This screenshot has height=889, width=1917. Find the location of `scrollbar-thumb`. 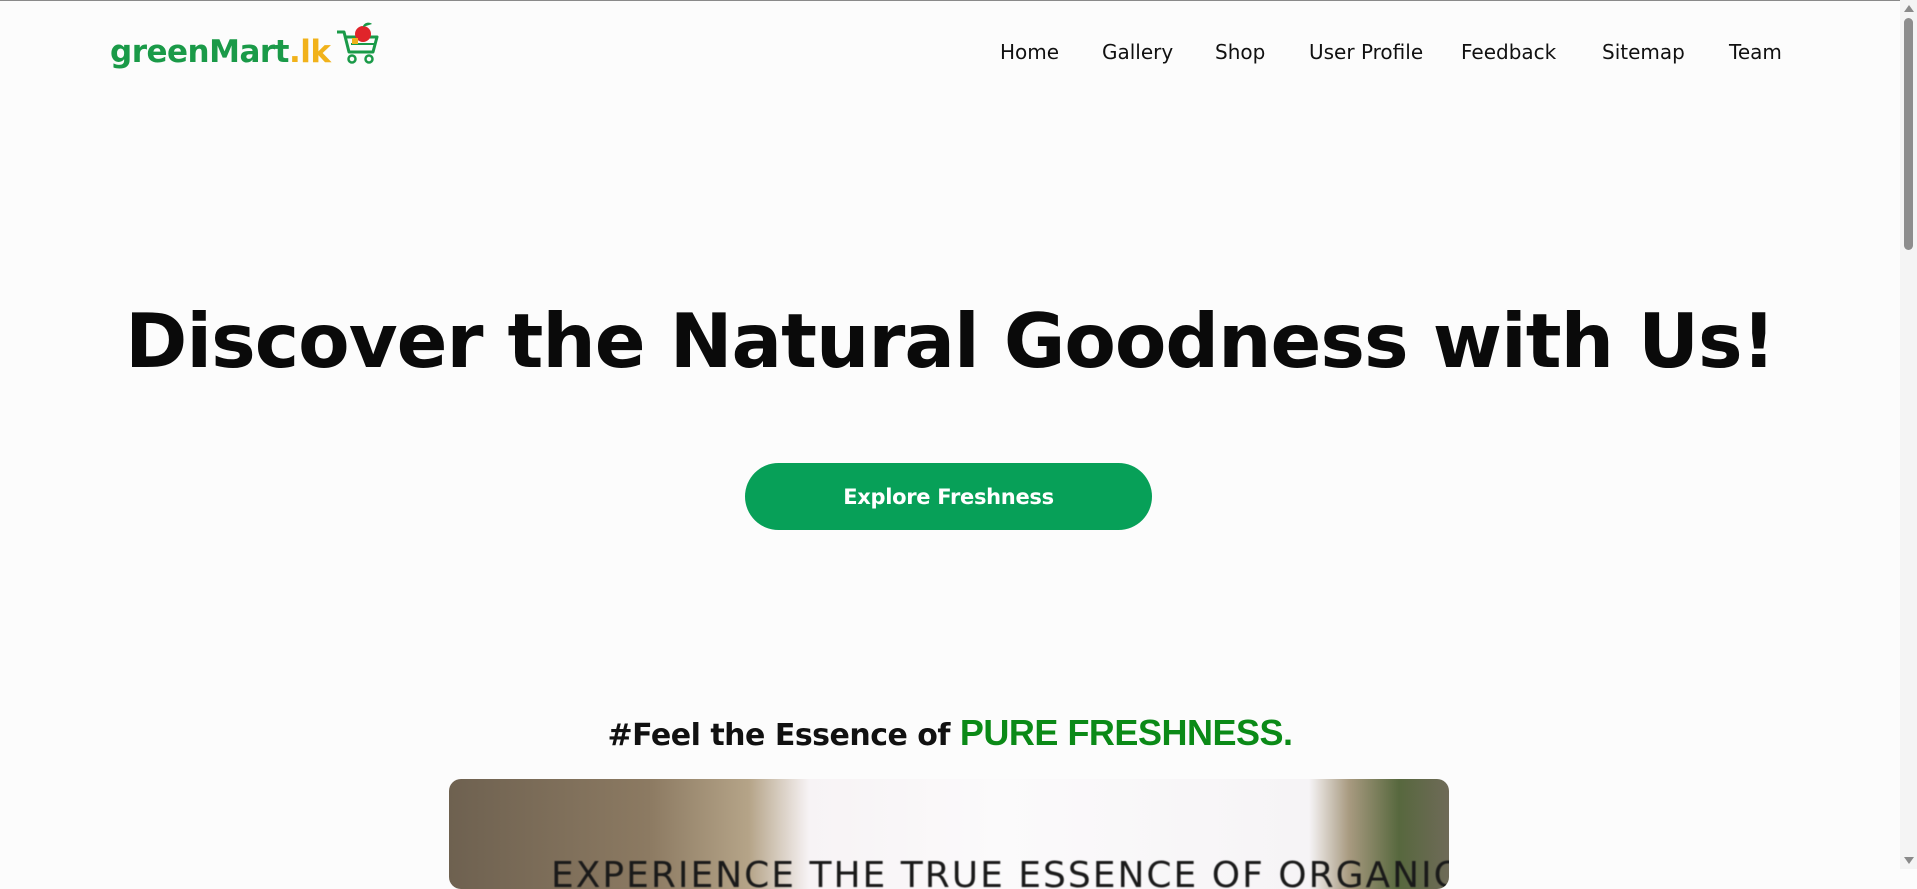

scrollbar-thumb is located at coordinates (1908, 134).